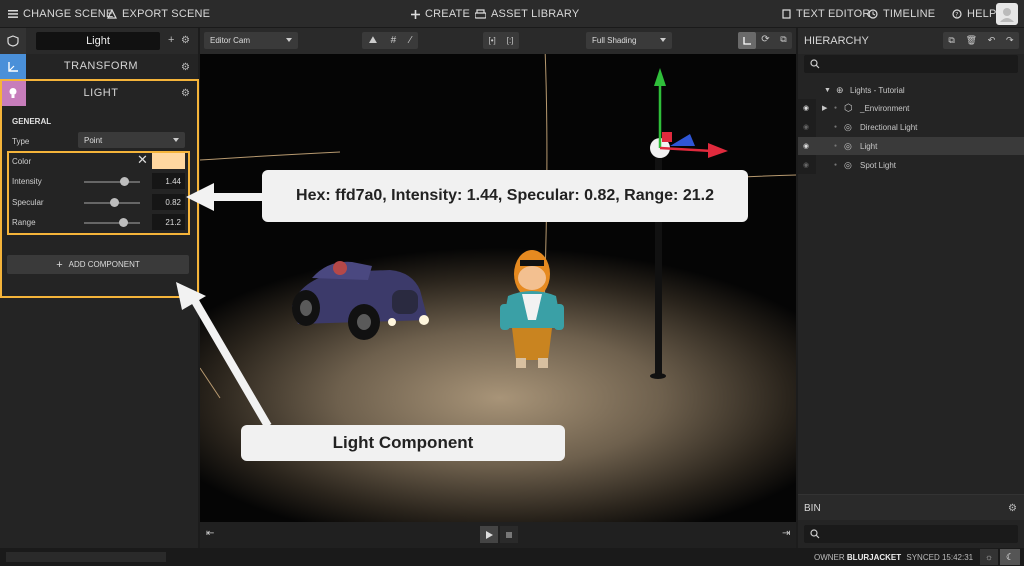  Describe the element at coordinates (403, 443) in the screenshot. I see `component-callout: Light Component` at that location.